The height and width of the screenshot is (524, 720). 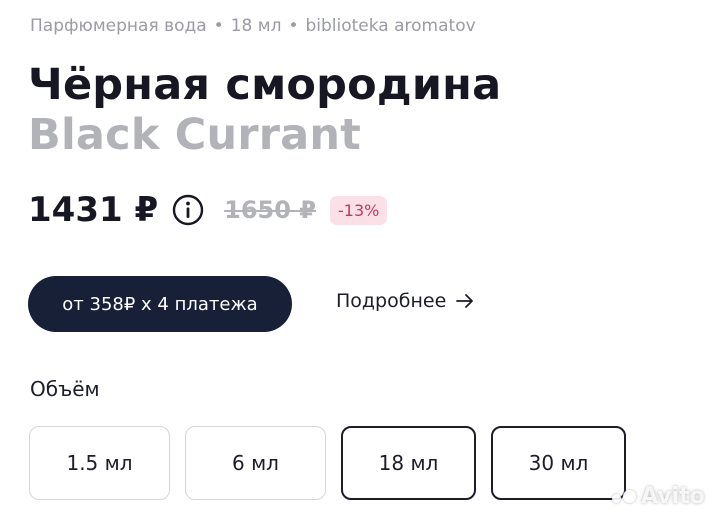 I want to click on price-row: 1431 ₽ 1650 ₽ -13%, so click(x=208, y=210).